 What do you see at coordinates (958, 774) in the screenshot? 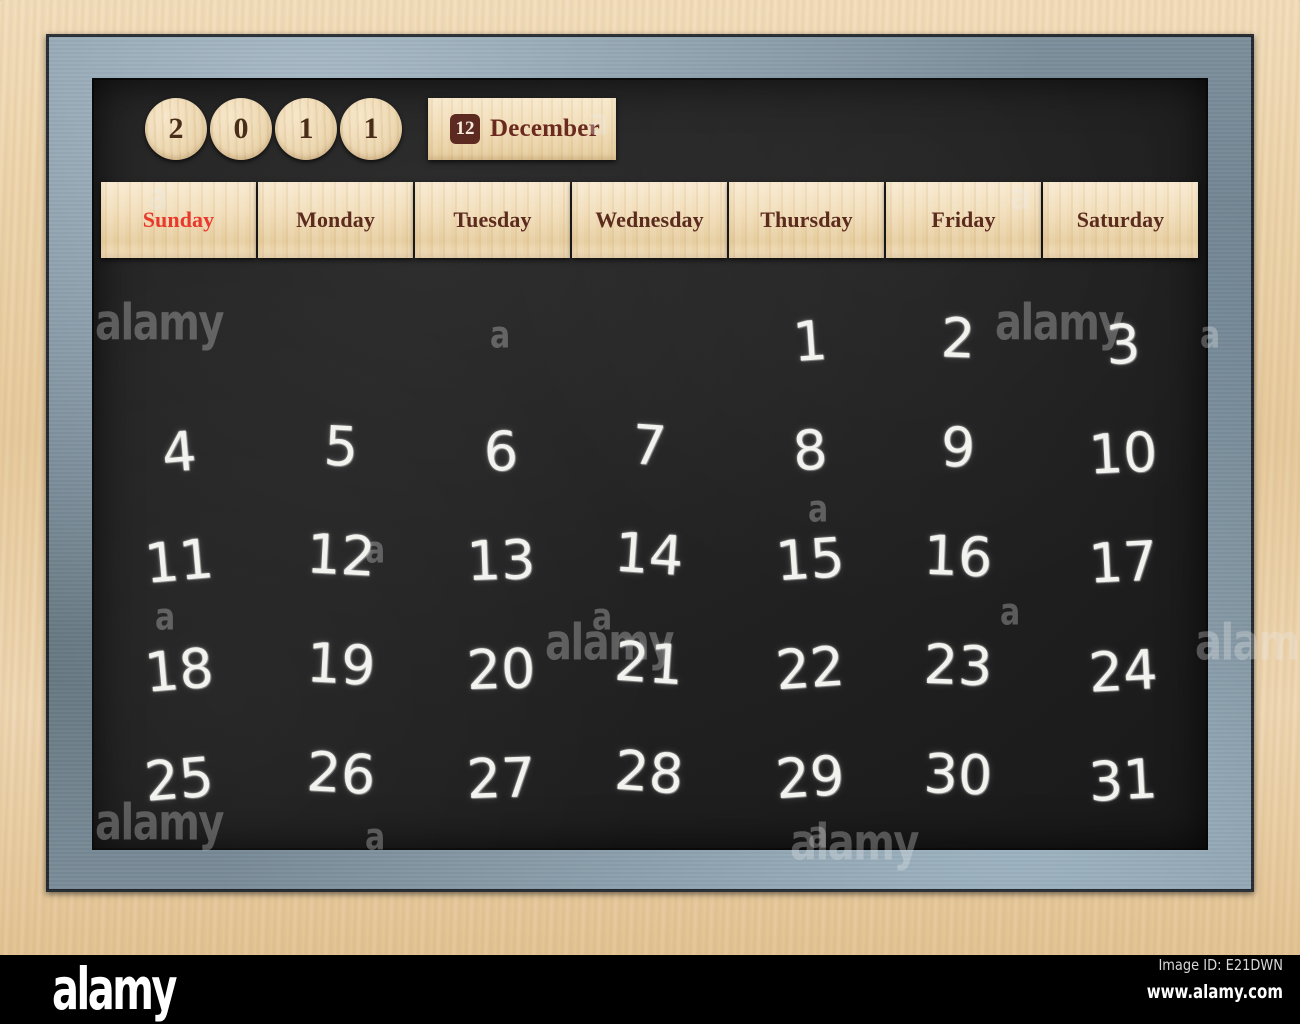
I see `date-cell: 30` at bounding box center [958, 774].